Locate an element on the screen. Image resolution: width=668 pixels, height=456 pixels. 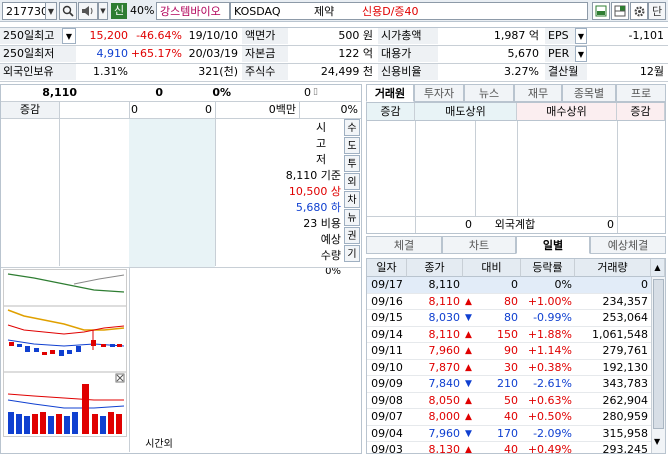
side-tab-1: 수 is located at coordinates (352, 127).